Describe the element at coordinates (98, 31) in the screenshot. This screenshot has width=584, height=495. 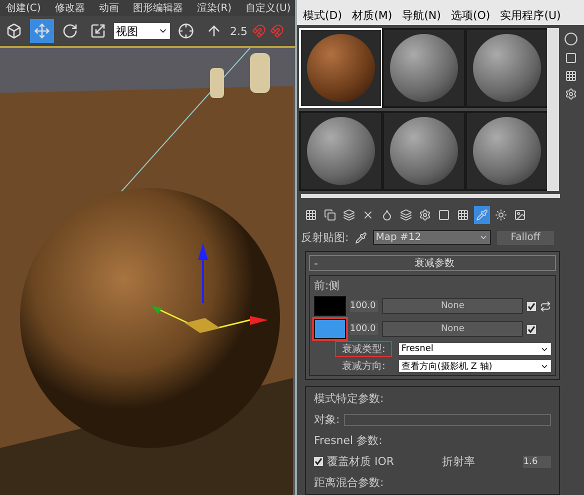
I see `scale-icon` at that location.